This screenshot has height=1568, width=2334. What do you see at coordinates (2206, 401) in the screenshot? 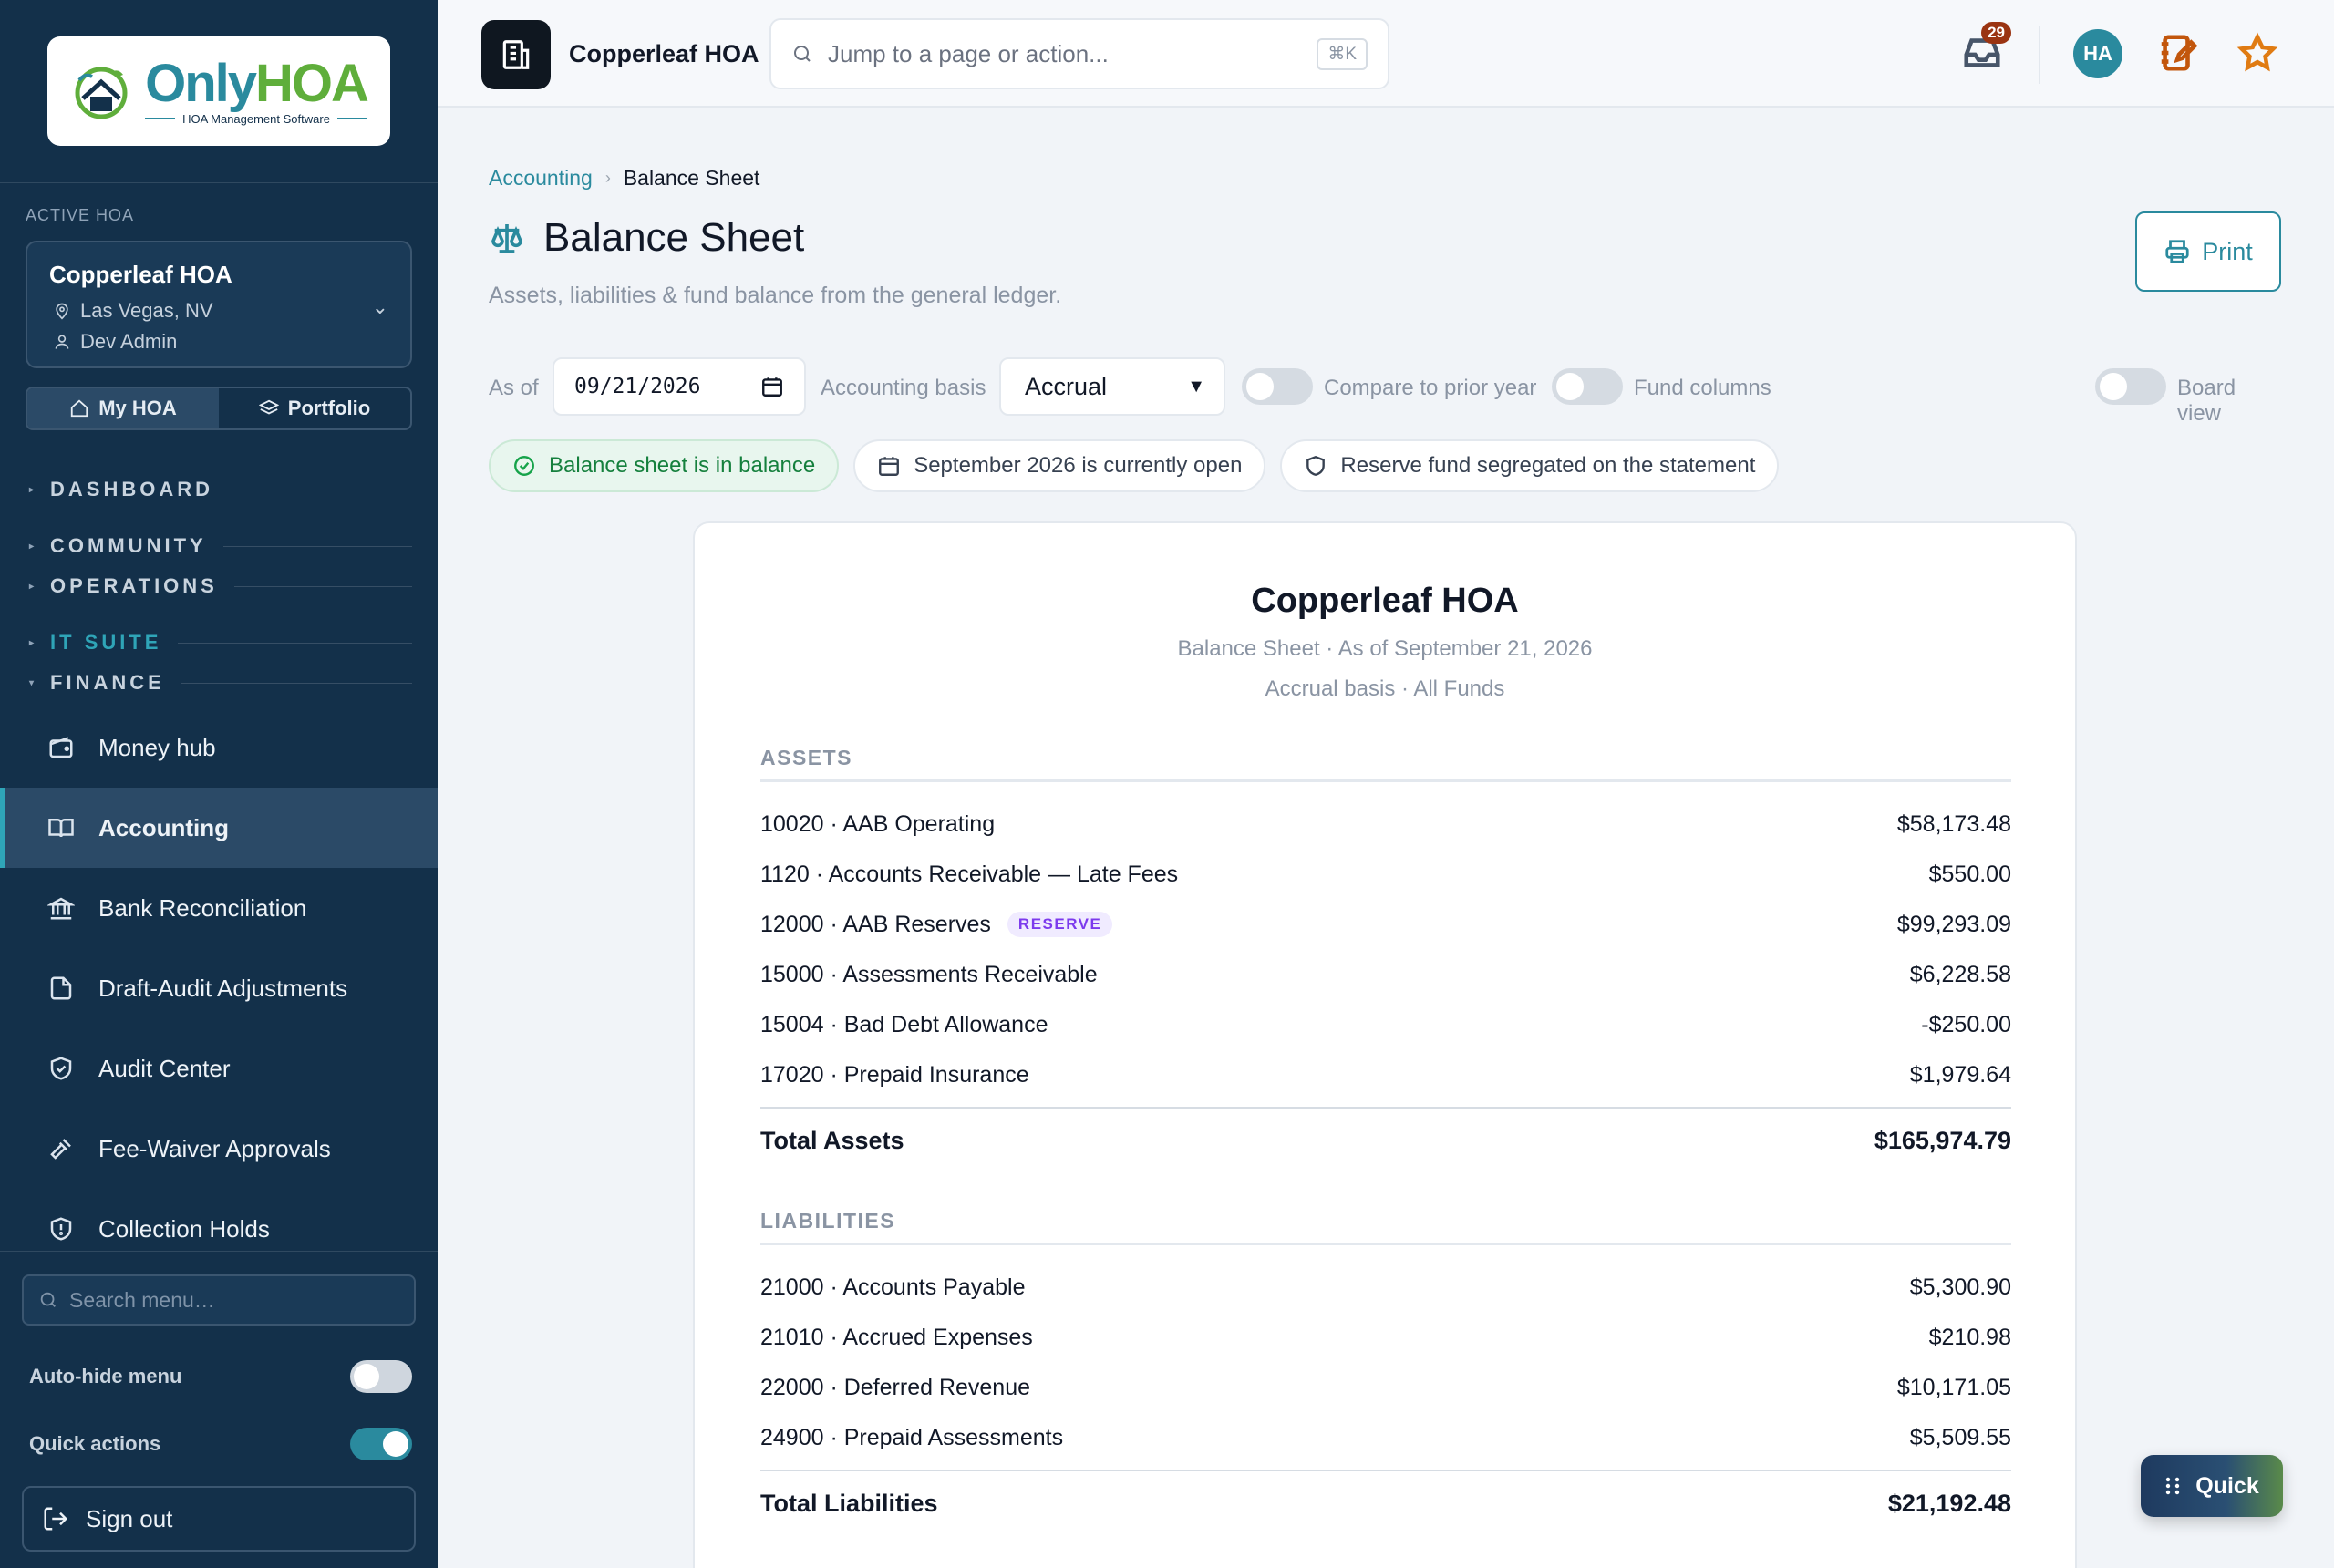
I see `board-view-label: Board view` at bounding box center [2206, 401].